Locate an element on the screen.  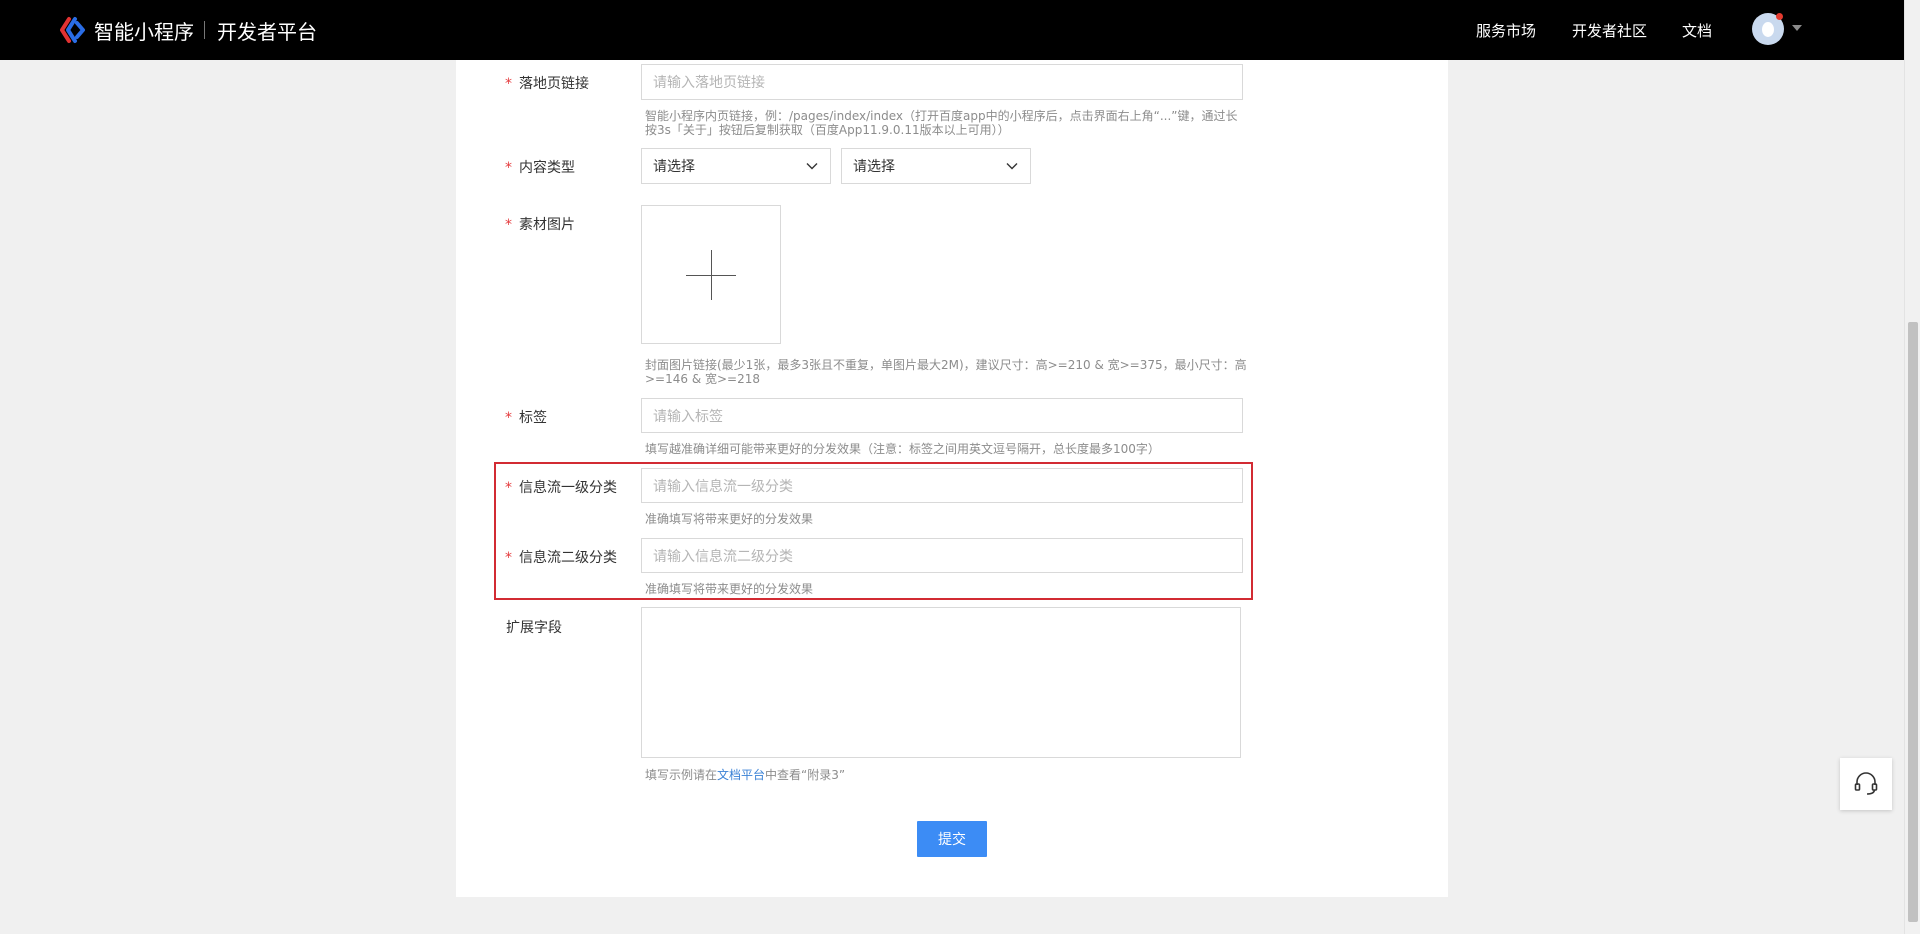
landing-page-input: 请输入落地页链接 is located at coordinates (942, 82).